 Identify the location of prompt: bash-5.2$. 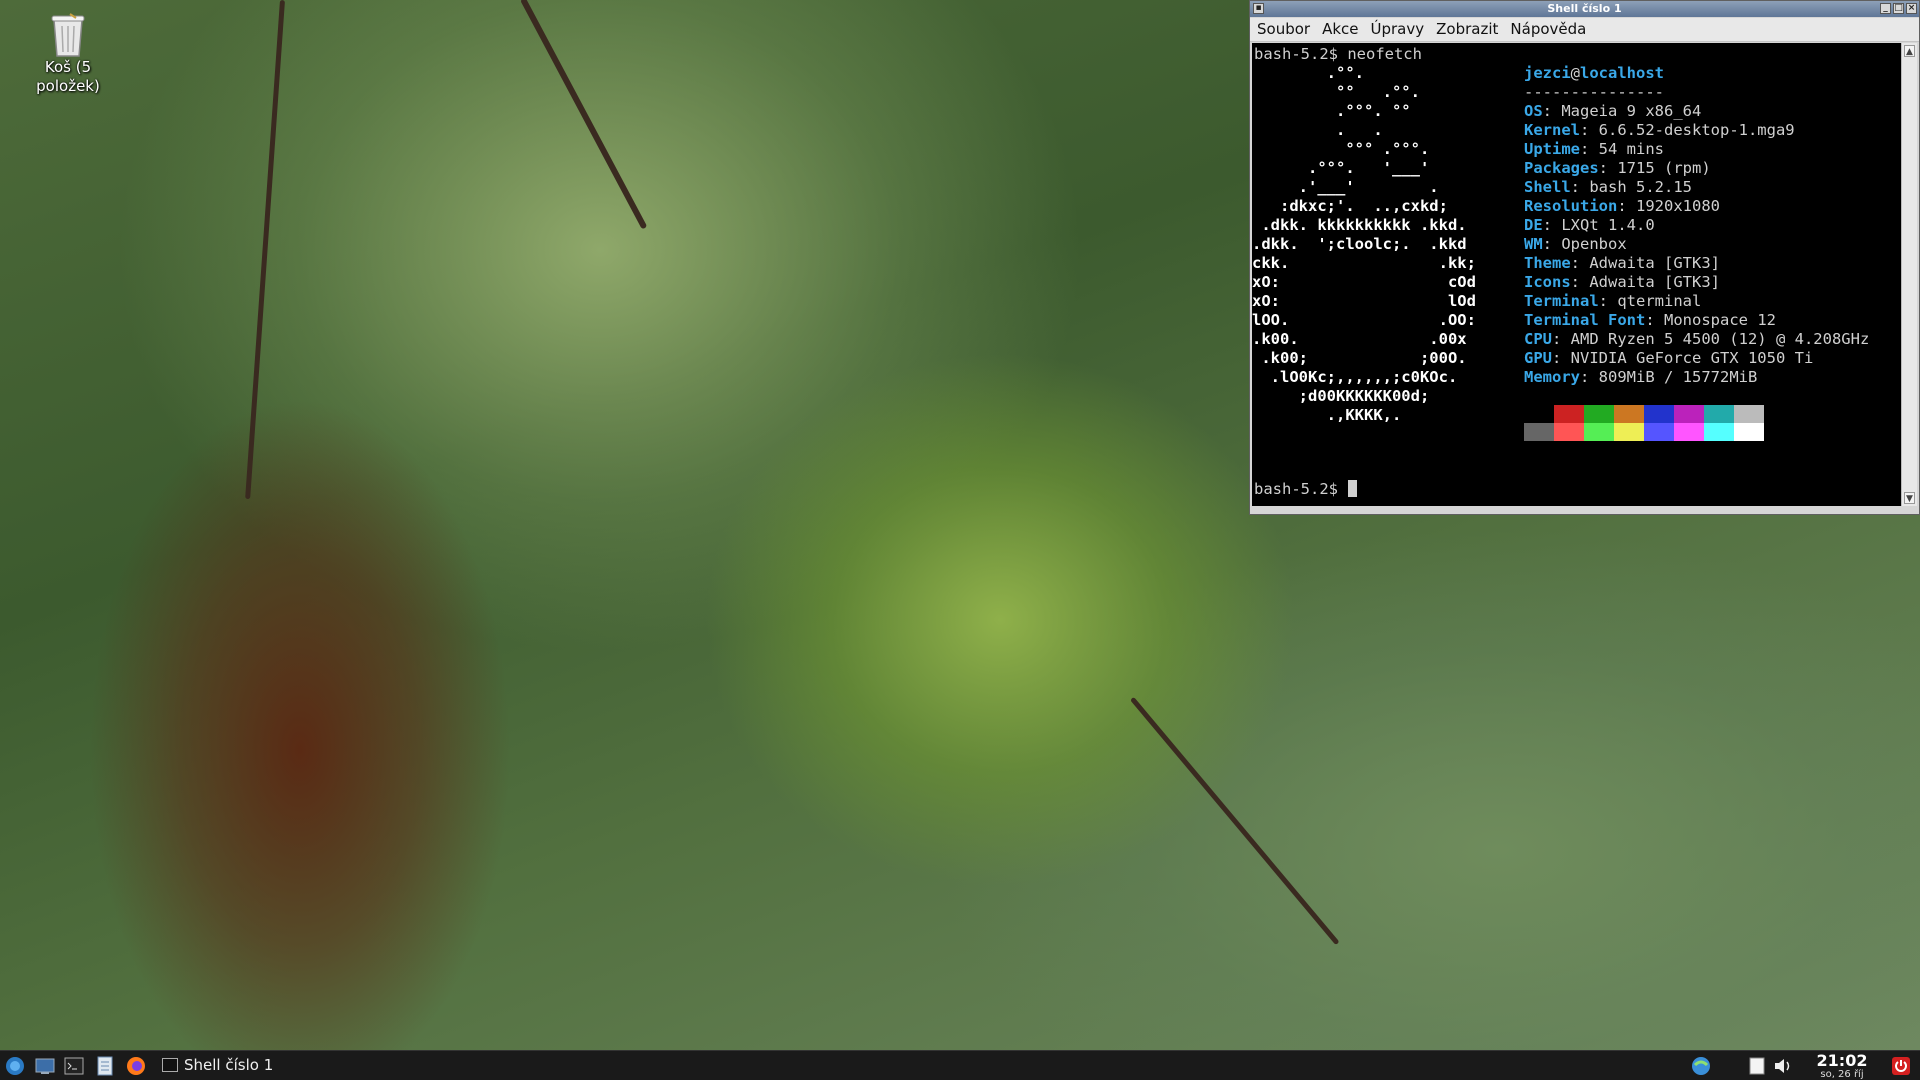
(1301, 489).